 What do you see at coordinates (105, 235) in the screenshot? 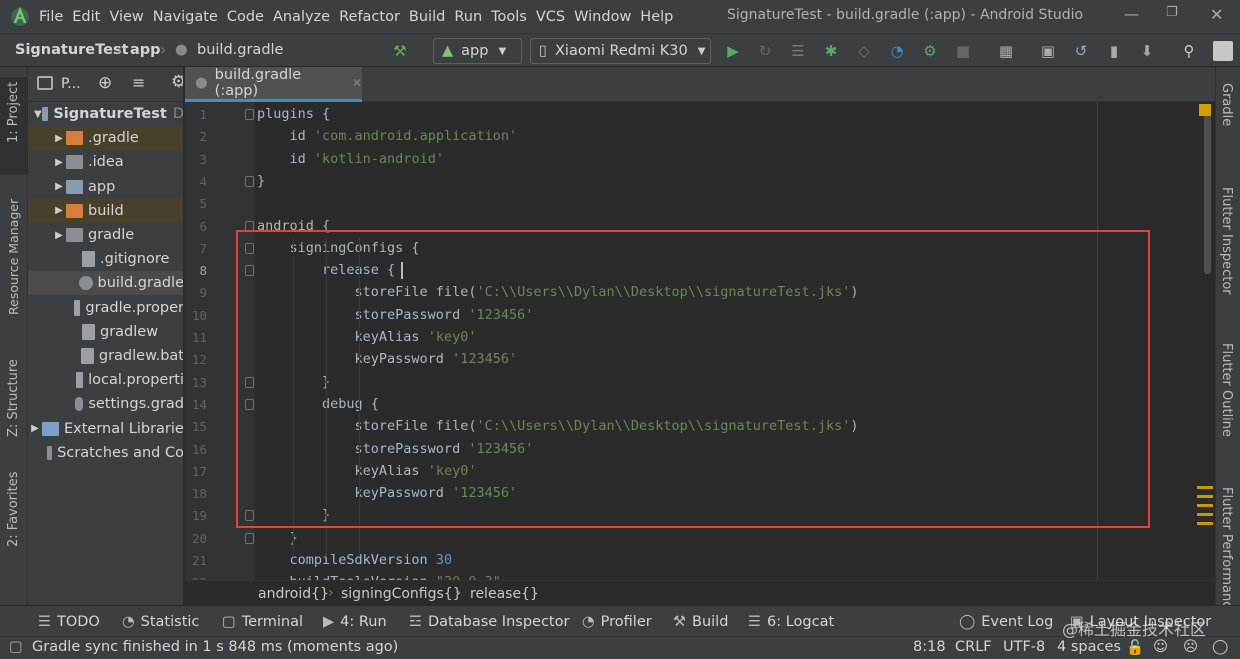
I see `tree-item: ▶ gradle` at bounding box center [105, 235].